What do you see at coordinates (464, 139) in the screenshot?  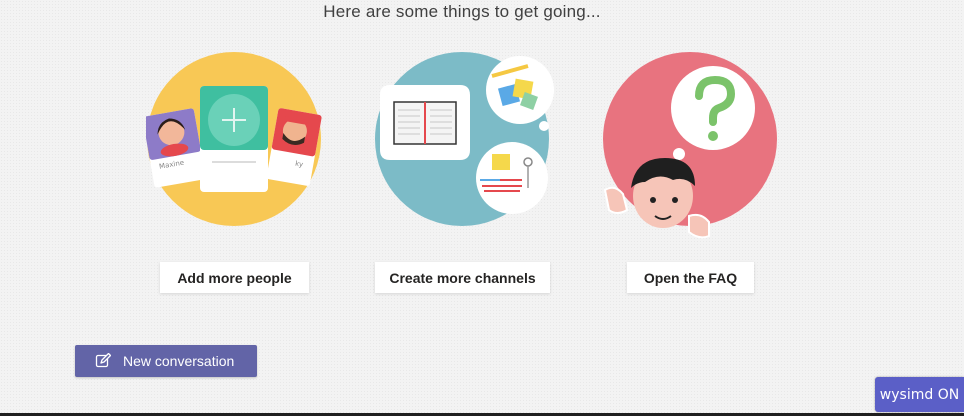 I see `create-channels-illustration` at bounding box center [464, 139].